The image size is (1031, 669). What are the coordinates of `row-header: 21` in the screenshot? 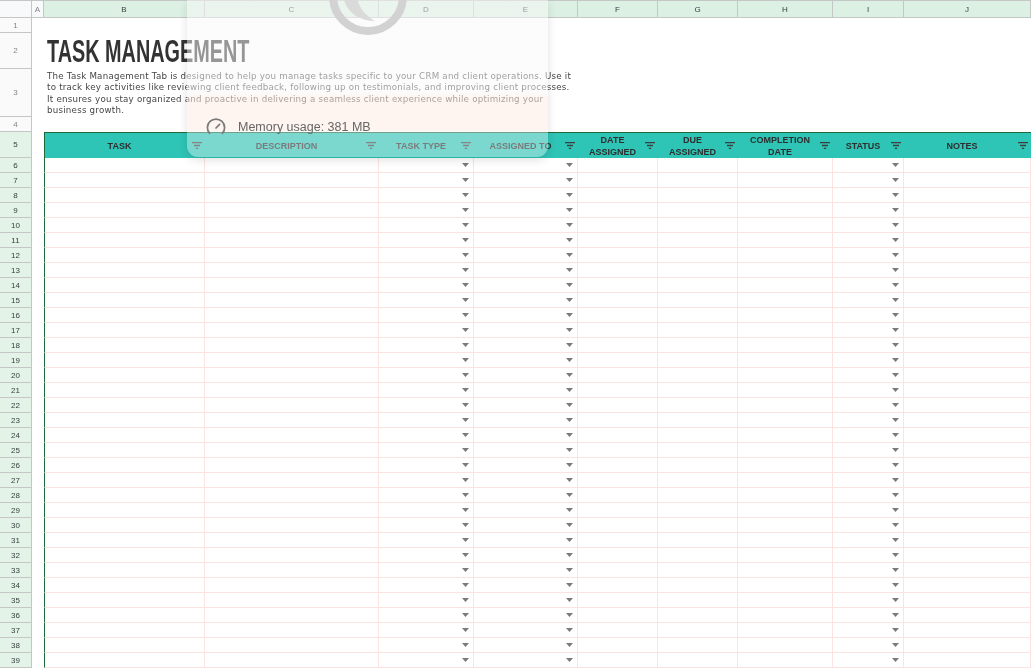 It's located at (16, 390).